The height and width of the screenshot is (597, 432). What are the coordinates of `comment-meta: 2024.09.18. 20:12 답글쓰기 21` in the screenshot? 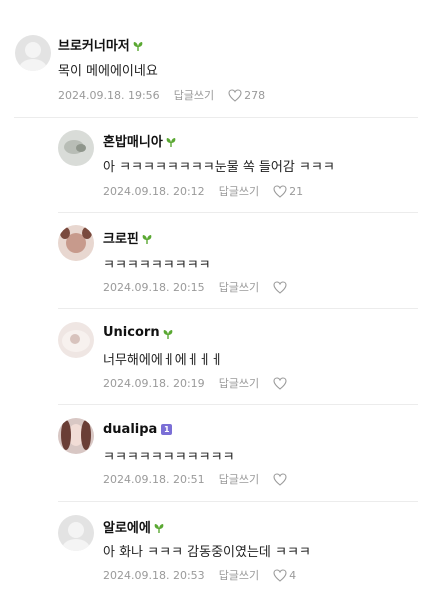 It's located at (203, 191).